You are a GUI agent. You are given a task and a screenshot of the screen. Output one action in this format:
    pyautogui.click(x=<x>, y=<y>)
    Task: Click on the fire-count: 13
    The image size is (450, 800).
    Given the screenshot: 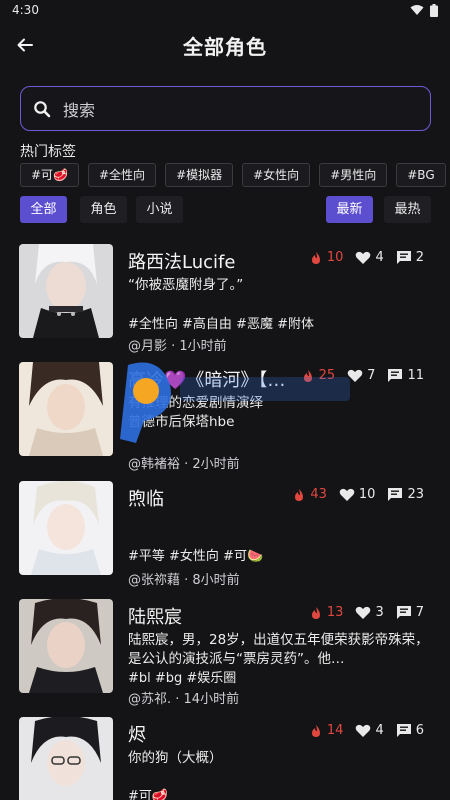 What is the action you would take?
    pyautogui.click(x=335, y=612)
    